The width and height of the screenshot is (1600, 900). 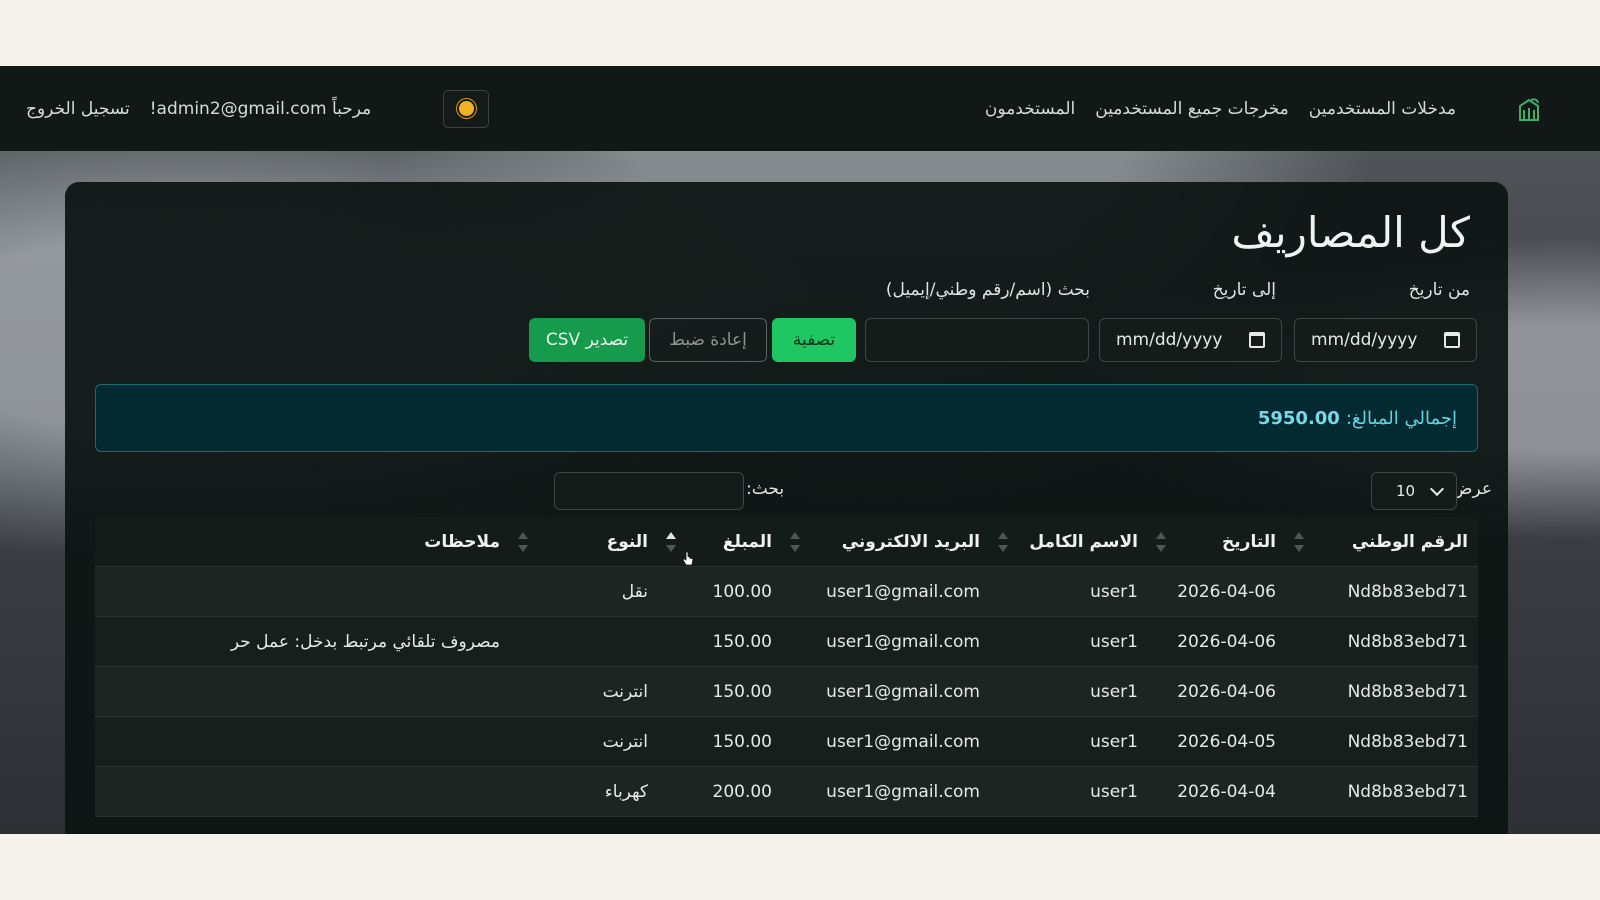 What do you see at coordinates (1217, 542) in the screenshot?
I see `col-date: التاريخ` at bounding box center [1217, 542].